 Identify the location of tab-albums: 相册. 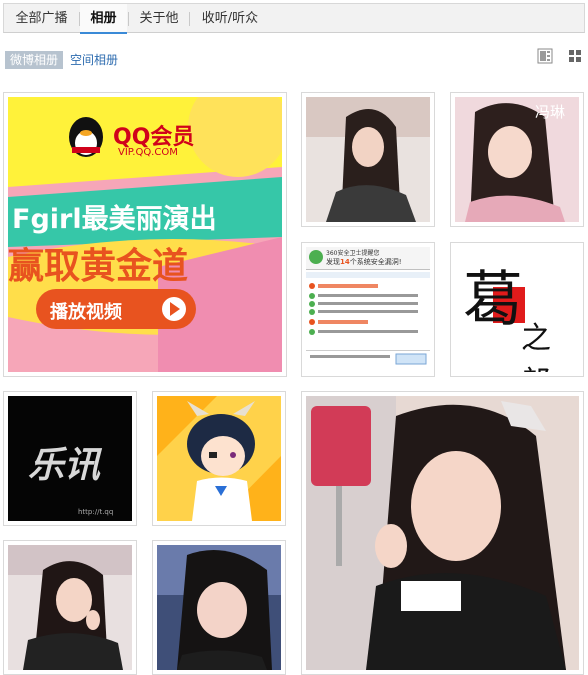
(103, 19).